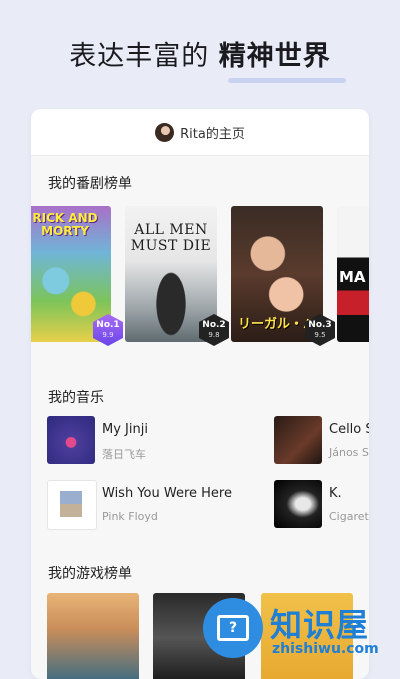 Image resolution: width=400 pixels, height=679 pixels. Describe the element at coordinates (90, 574) in the screenshot. I see `games-section-title: 我的游戏榜单` at that location.